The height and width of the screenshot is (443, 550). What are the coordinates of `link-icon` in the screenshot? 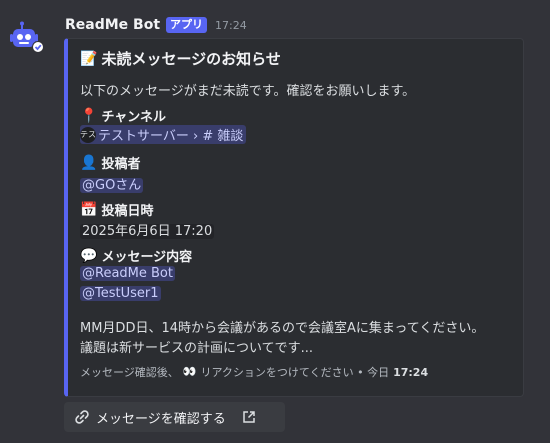 It's located at (82, 417).